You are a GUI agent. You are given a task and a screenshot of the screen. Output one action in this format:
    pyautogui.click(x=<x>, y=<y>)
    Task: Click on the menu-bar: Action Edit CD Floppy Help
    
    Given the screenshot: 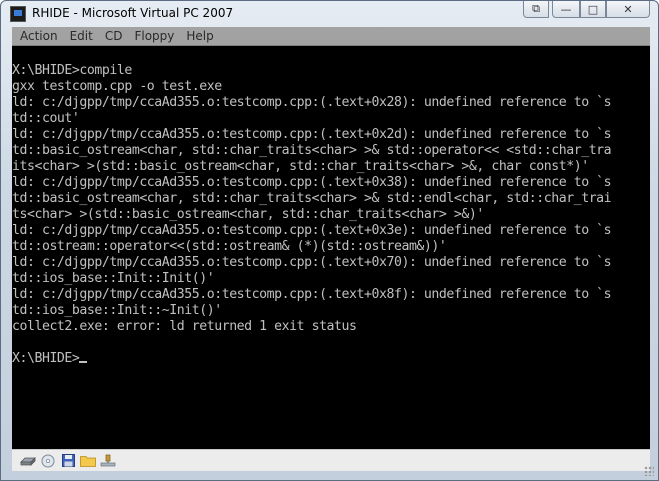 What is the action you would take?
    pyautogui.click(x=331, y=36)
    